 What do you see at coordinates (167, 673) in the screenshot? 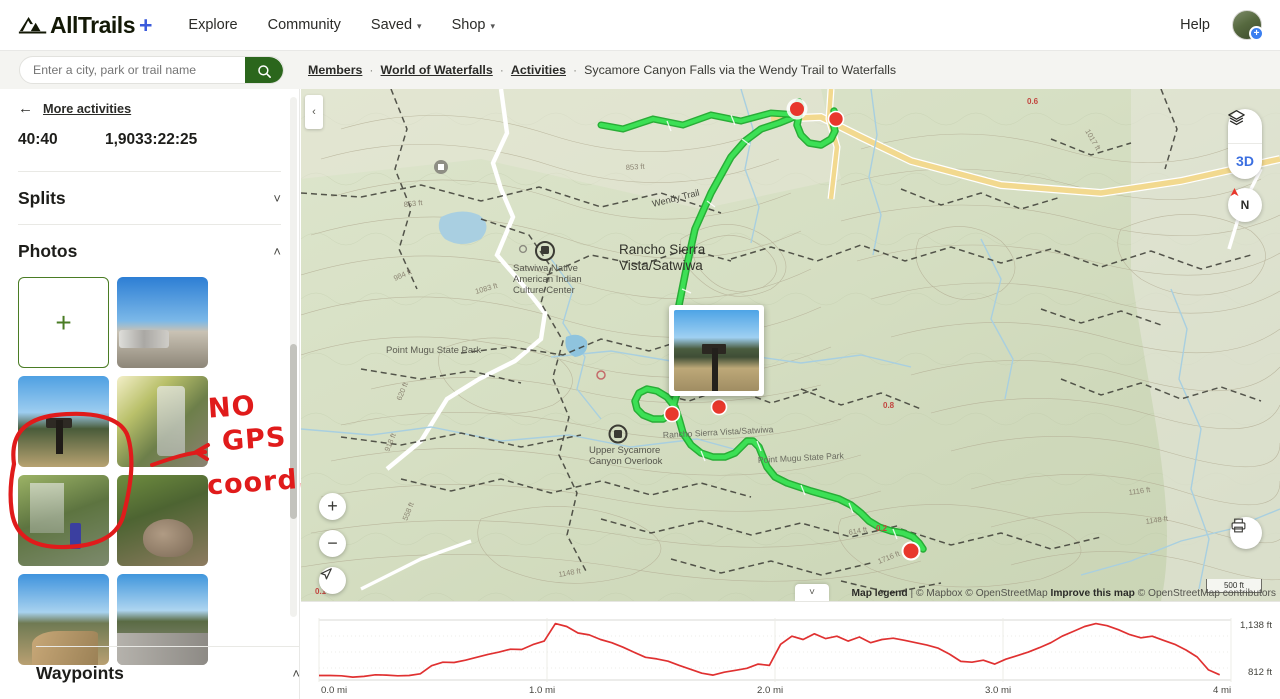
I see `section-header-waypoints: Waypoints ˄` at bounding box center [167, 673].